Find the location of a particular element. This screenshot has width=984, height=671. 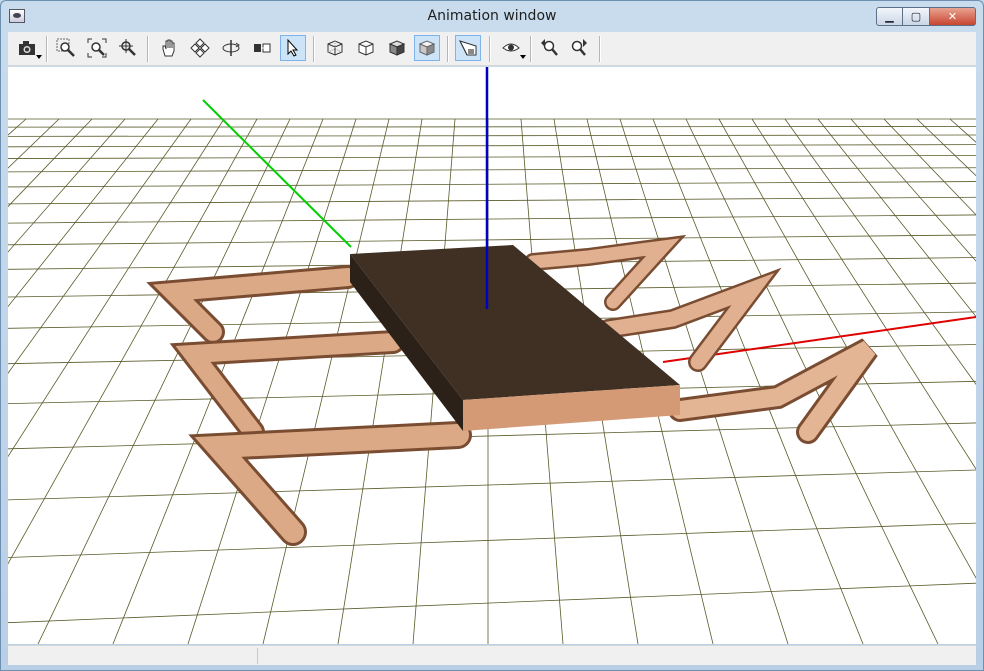

hand-icon is located at coordinates (168, 48).